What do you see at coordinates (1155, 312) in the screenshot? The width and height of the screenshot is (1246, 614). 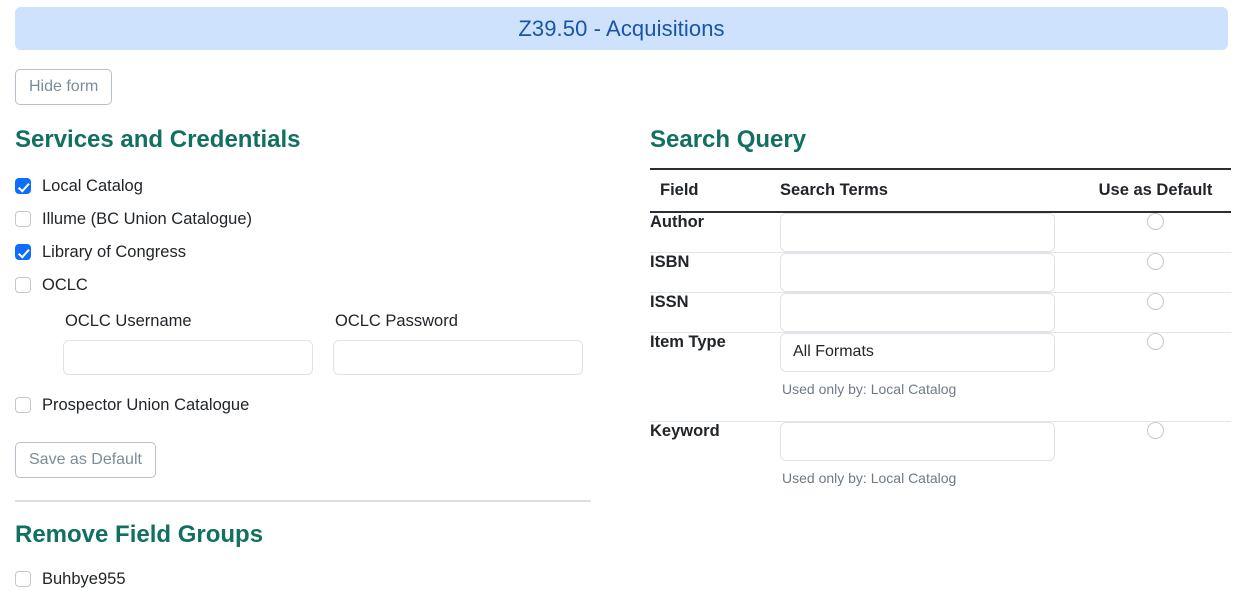 I see `row-default-issn` at bounding box center [1155, 312].